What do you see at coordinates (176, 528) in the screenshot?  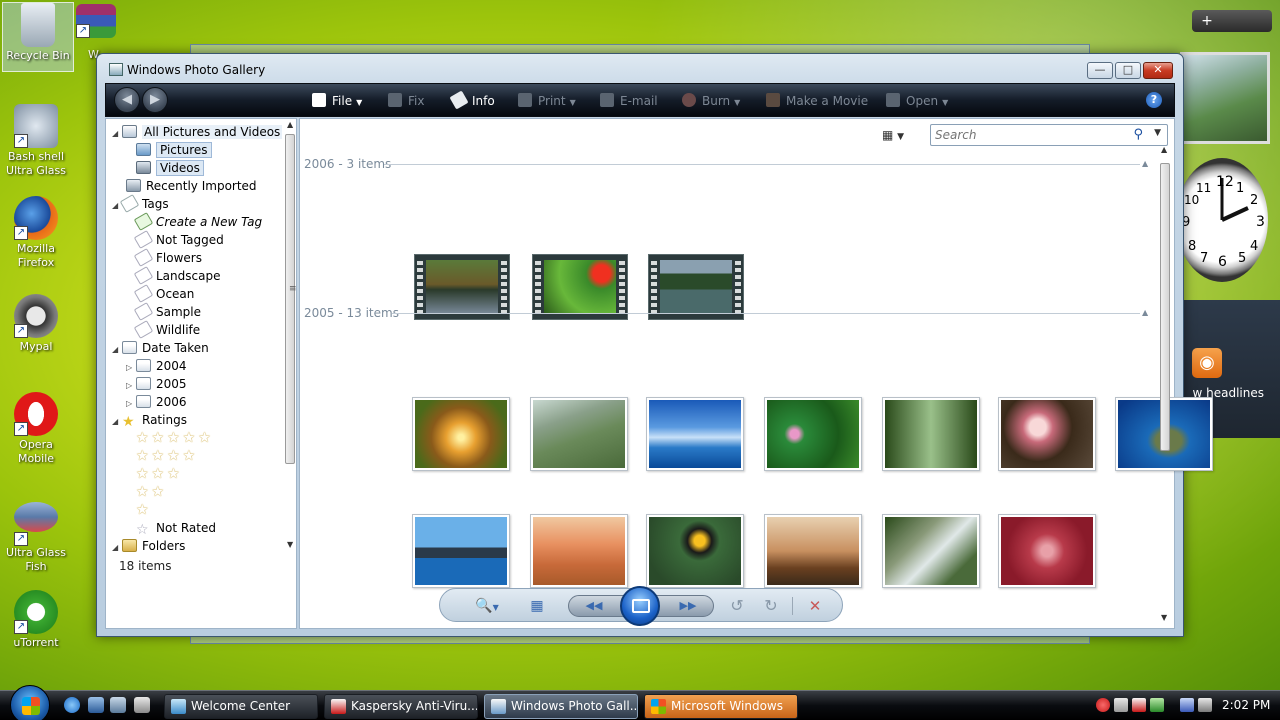 I see `tree-item-not-rated: ☆ Not Rated` at bounding box center [176, 528].